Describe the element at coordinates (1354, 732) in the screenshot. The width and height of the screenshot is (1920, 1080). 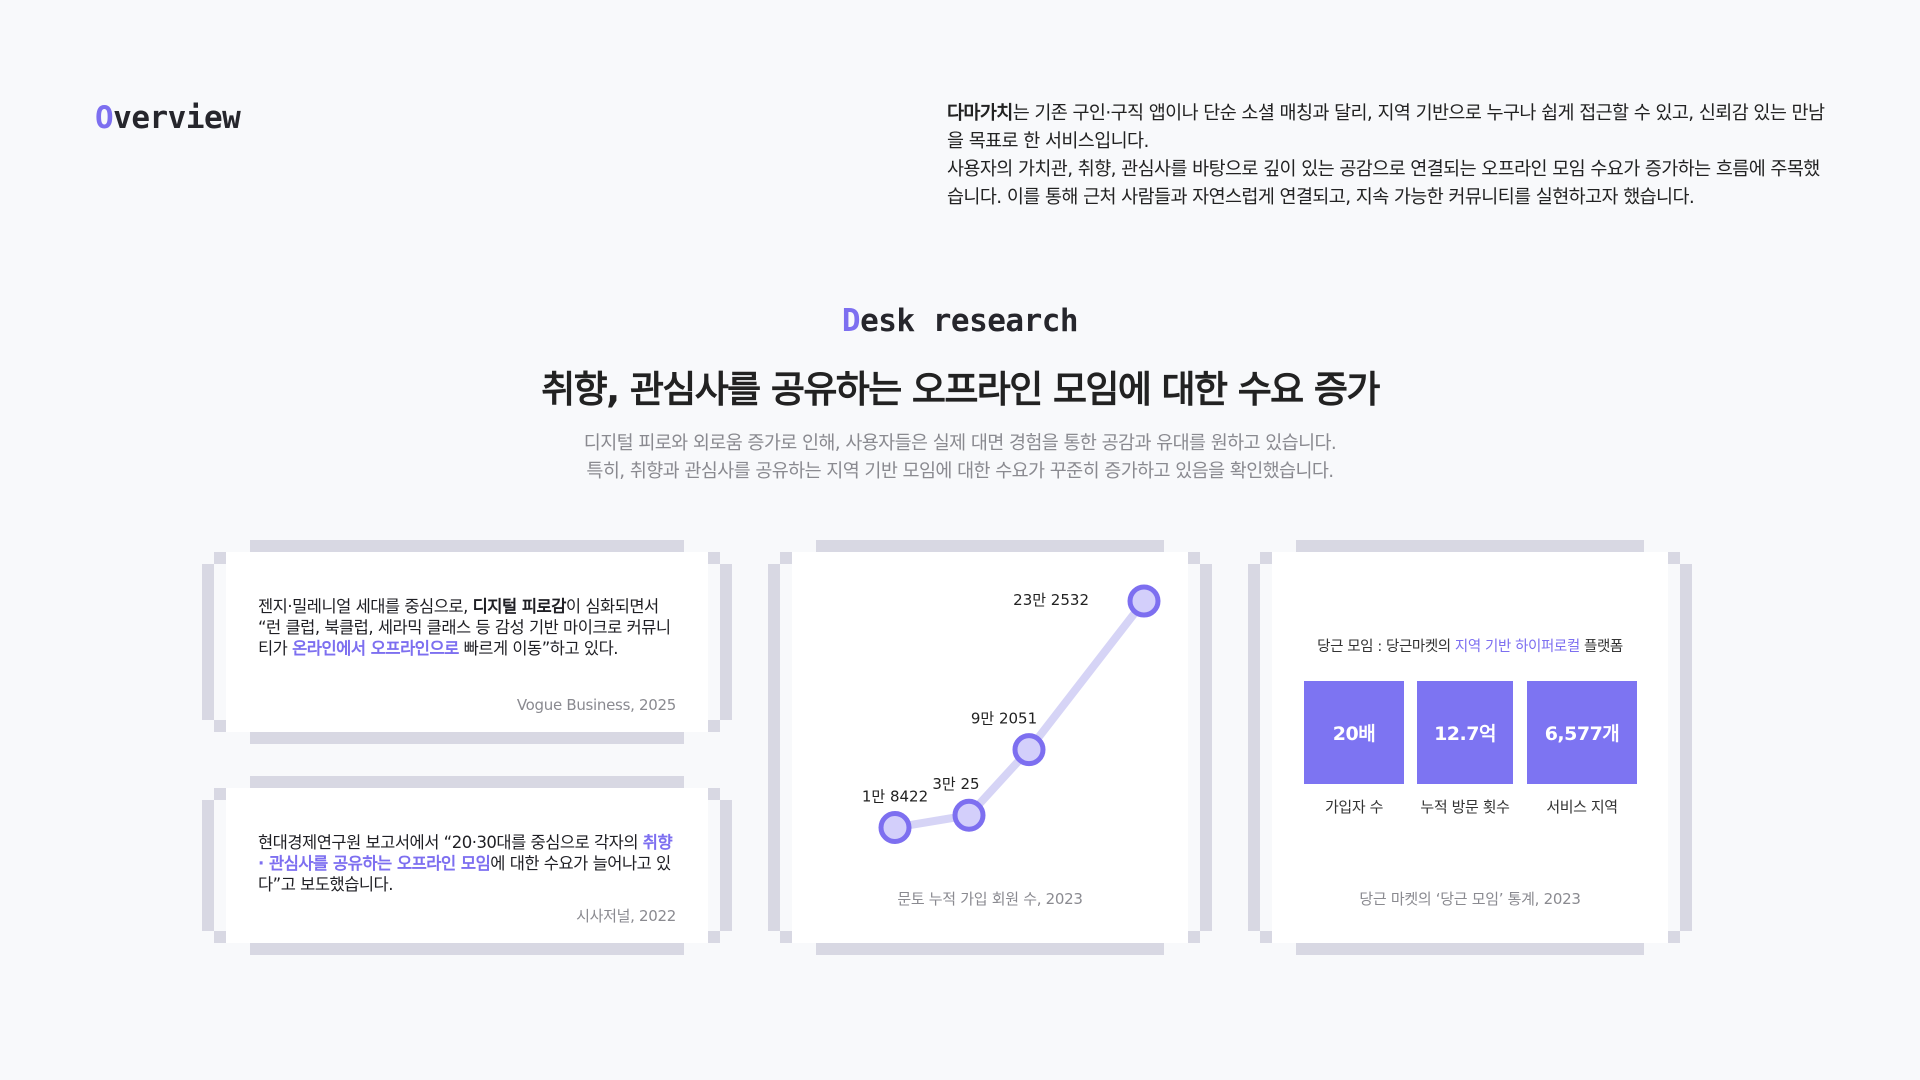
I see `stat-box-signups: 20배` at that location.